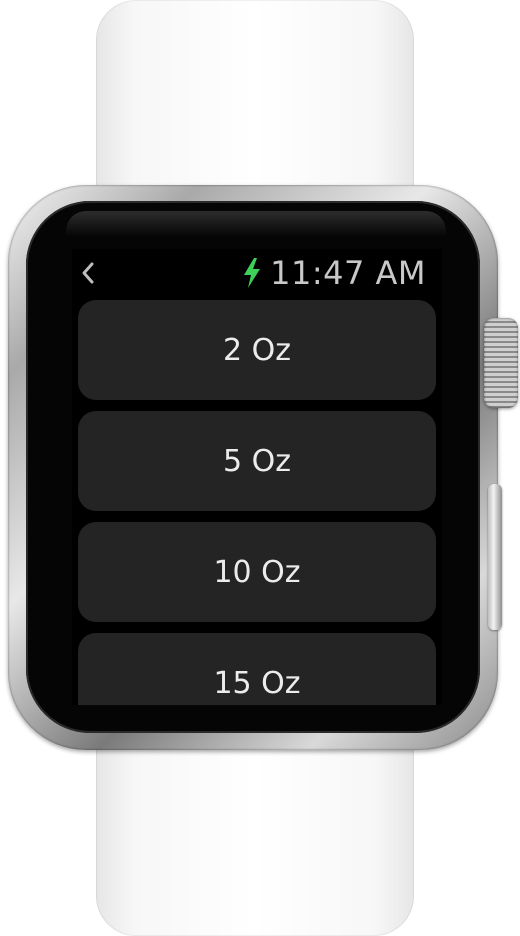 This screenshot has height=936, width=520. Describe the element at coordinates (257, 350) in the screenshot. I see `amount-option-2-oz: 2 Oz` at that location.